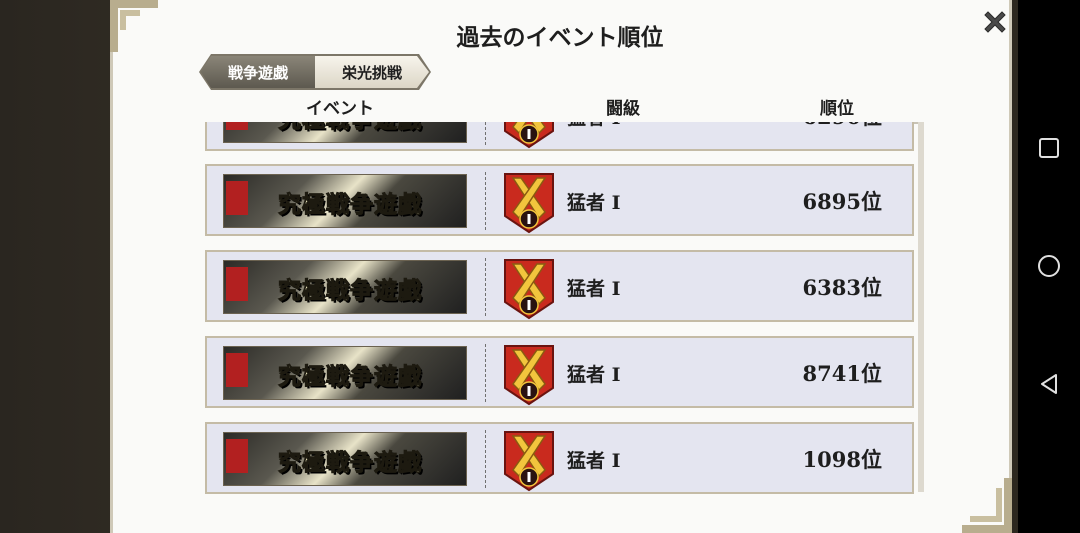 The width and height of the screenshot is (1080, 533). What do you see at coordinates (842, 201) in the screenshot?
I see `rank-value: 6895位` at bounding box center [842, 201].